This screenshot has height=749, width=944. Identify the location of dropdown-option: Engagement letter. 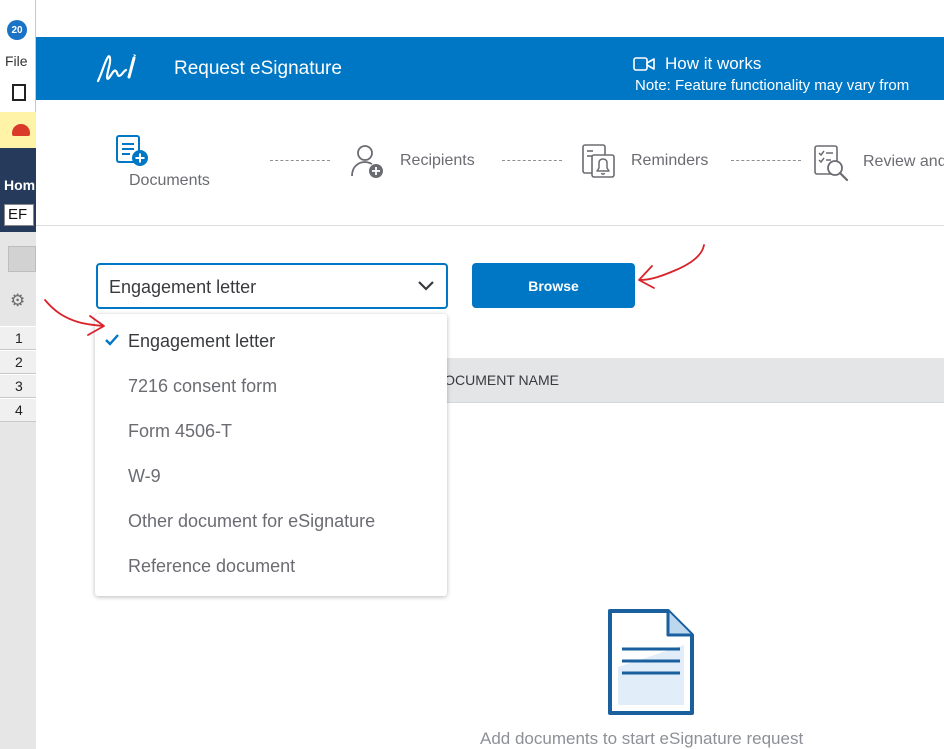
(271, 346).